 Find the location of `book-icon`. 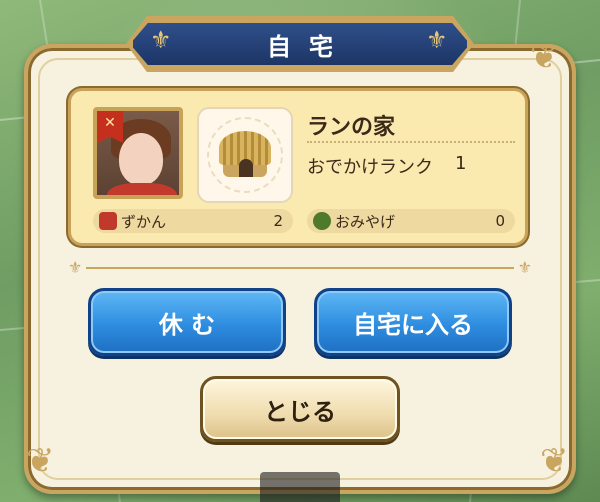

book-icon is located at coordinates (108, 221).